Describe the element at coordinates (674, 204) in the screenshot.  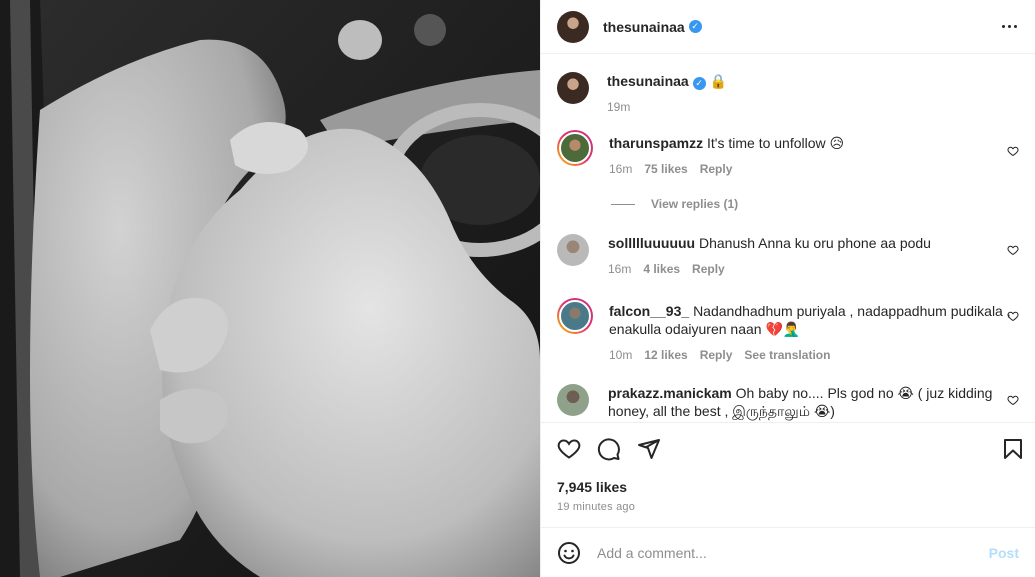
I see `view-replies-button: View replies (1)` at that location.